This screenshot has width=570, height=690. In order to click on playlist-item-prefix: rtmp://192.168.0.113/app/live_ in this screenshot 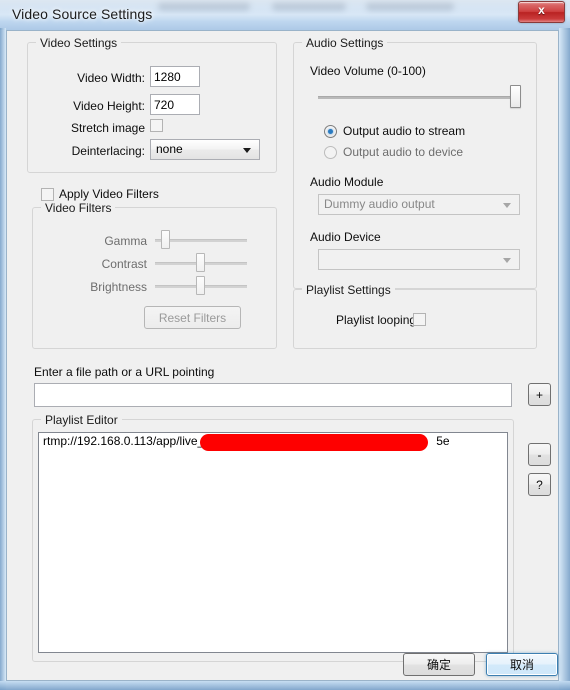, I will do `click(124, 441)`.